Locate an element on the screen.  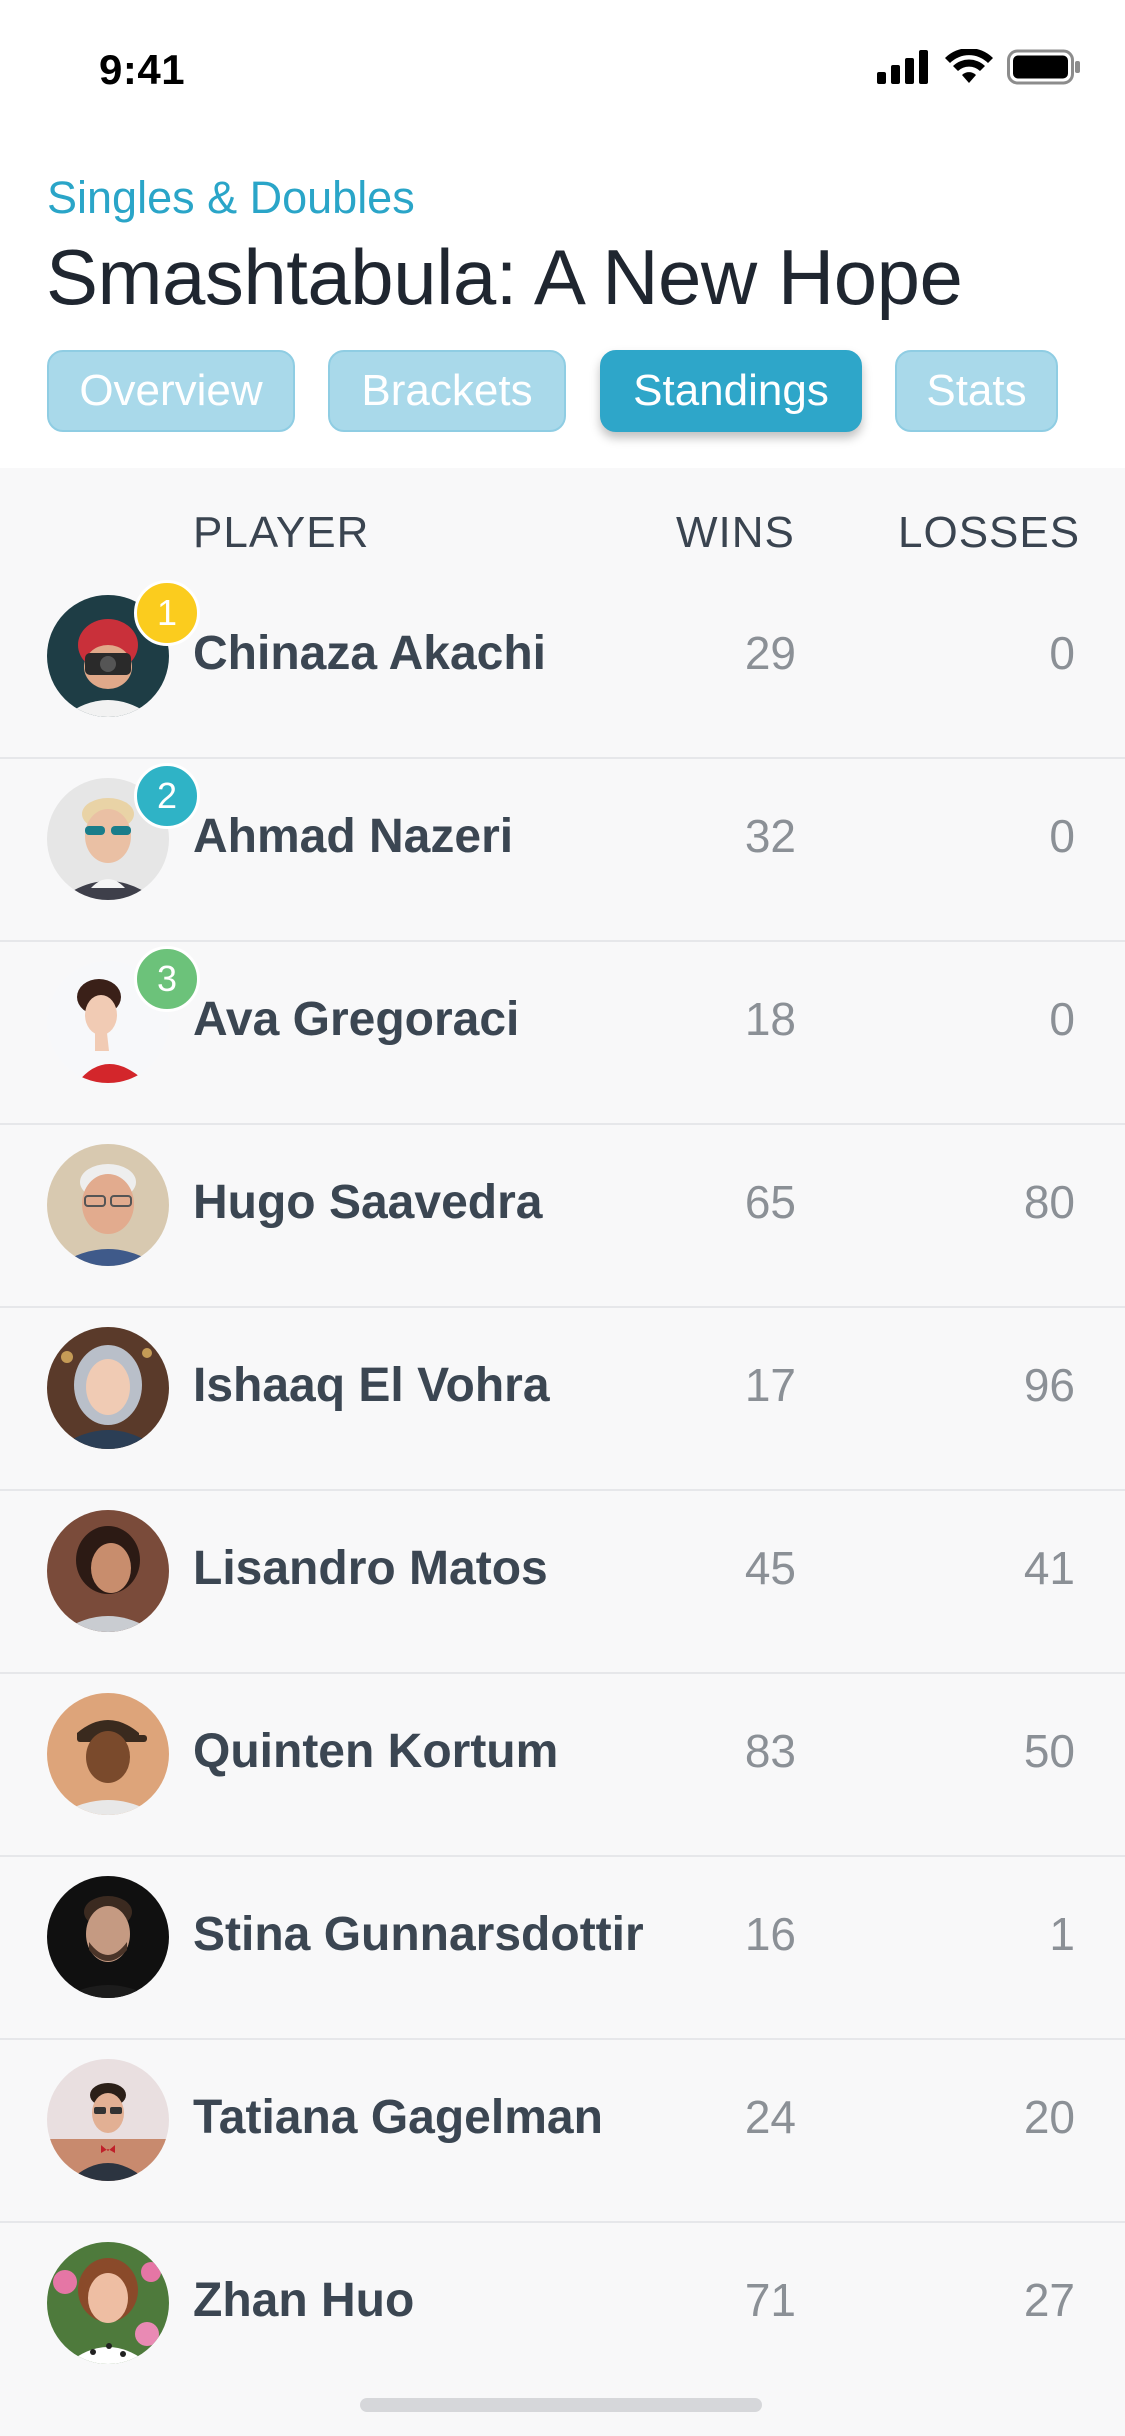
battery-icon is located at coordinates (1044, 69).